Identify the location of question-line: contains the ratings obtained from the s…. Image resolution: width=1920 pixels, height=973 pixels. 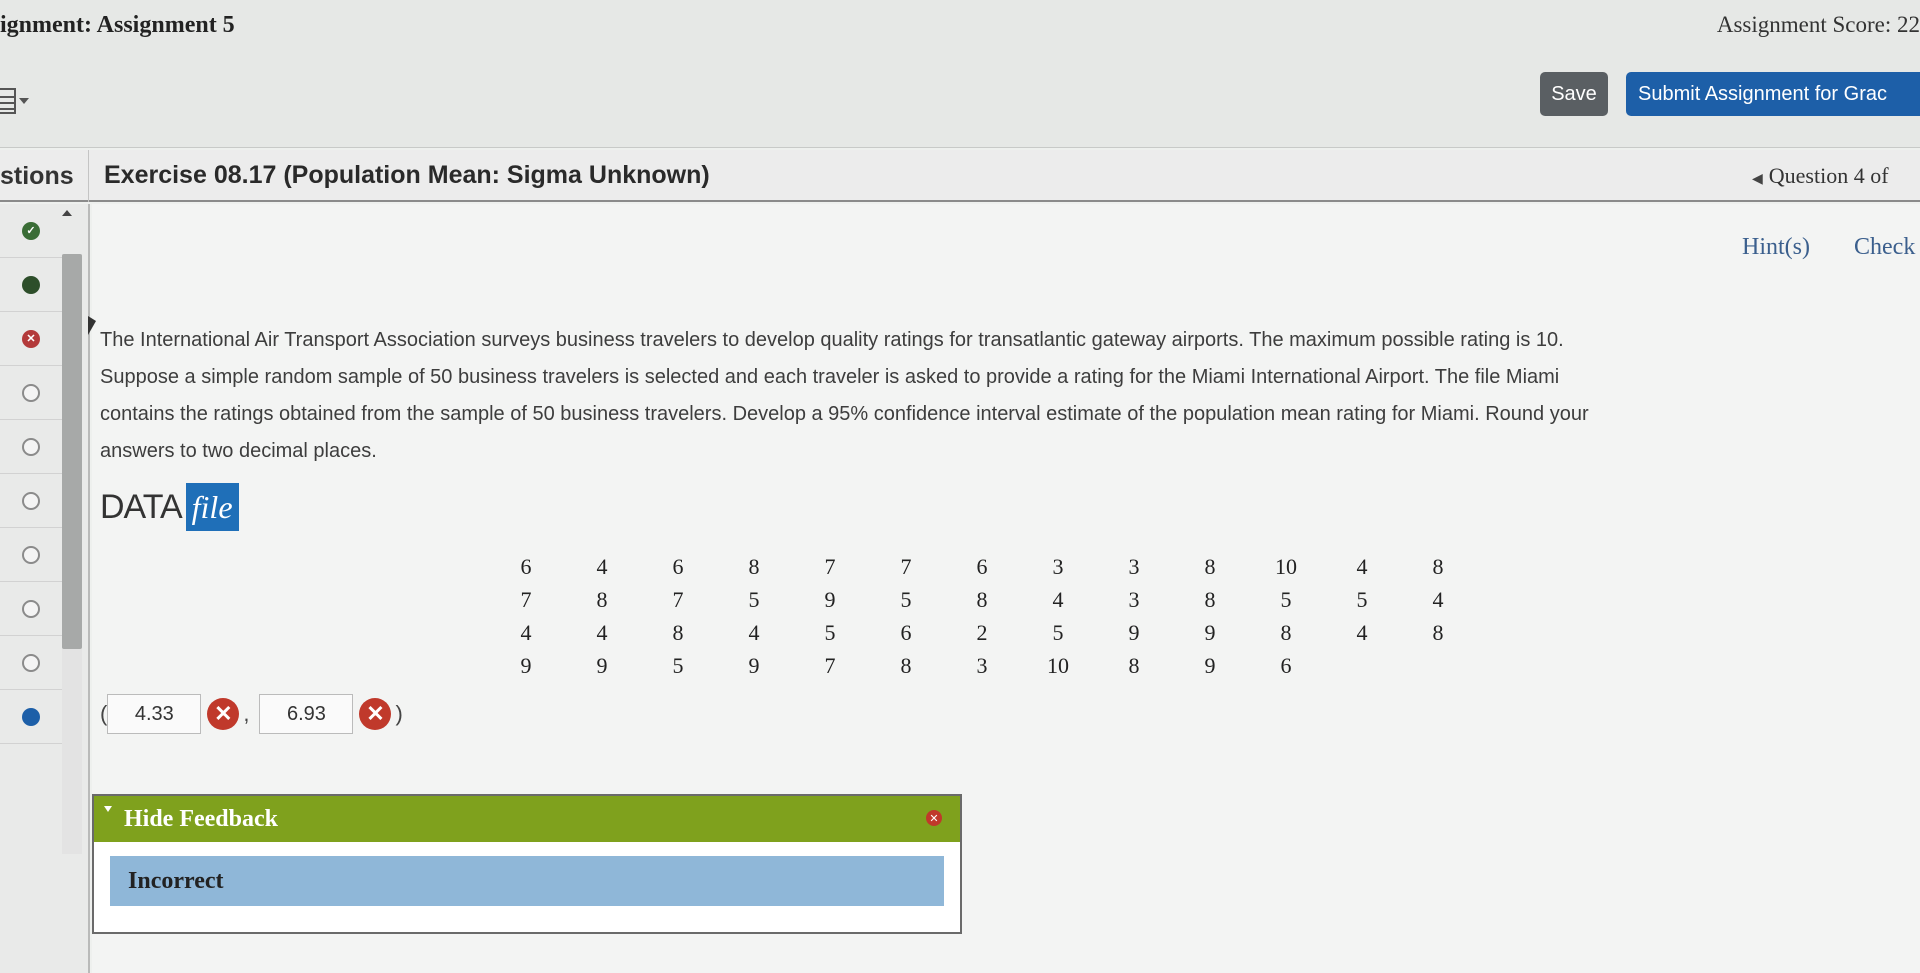
(844, 414).